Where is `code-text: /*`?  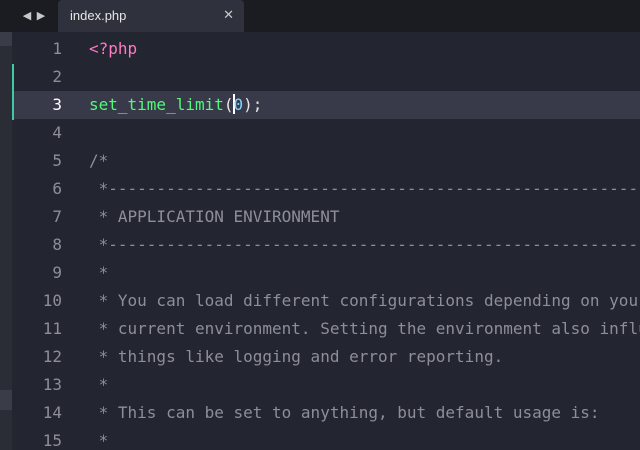
code-text: /* is located at coordinates (98, 161).